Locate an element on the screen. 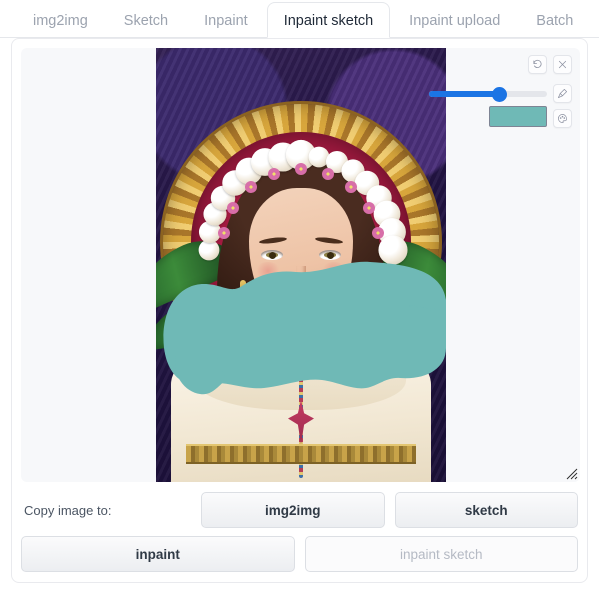 The image size is (599, 599). slider-thumb is located at coordinates (500, 94).